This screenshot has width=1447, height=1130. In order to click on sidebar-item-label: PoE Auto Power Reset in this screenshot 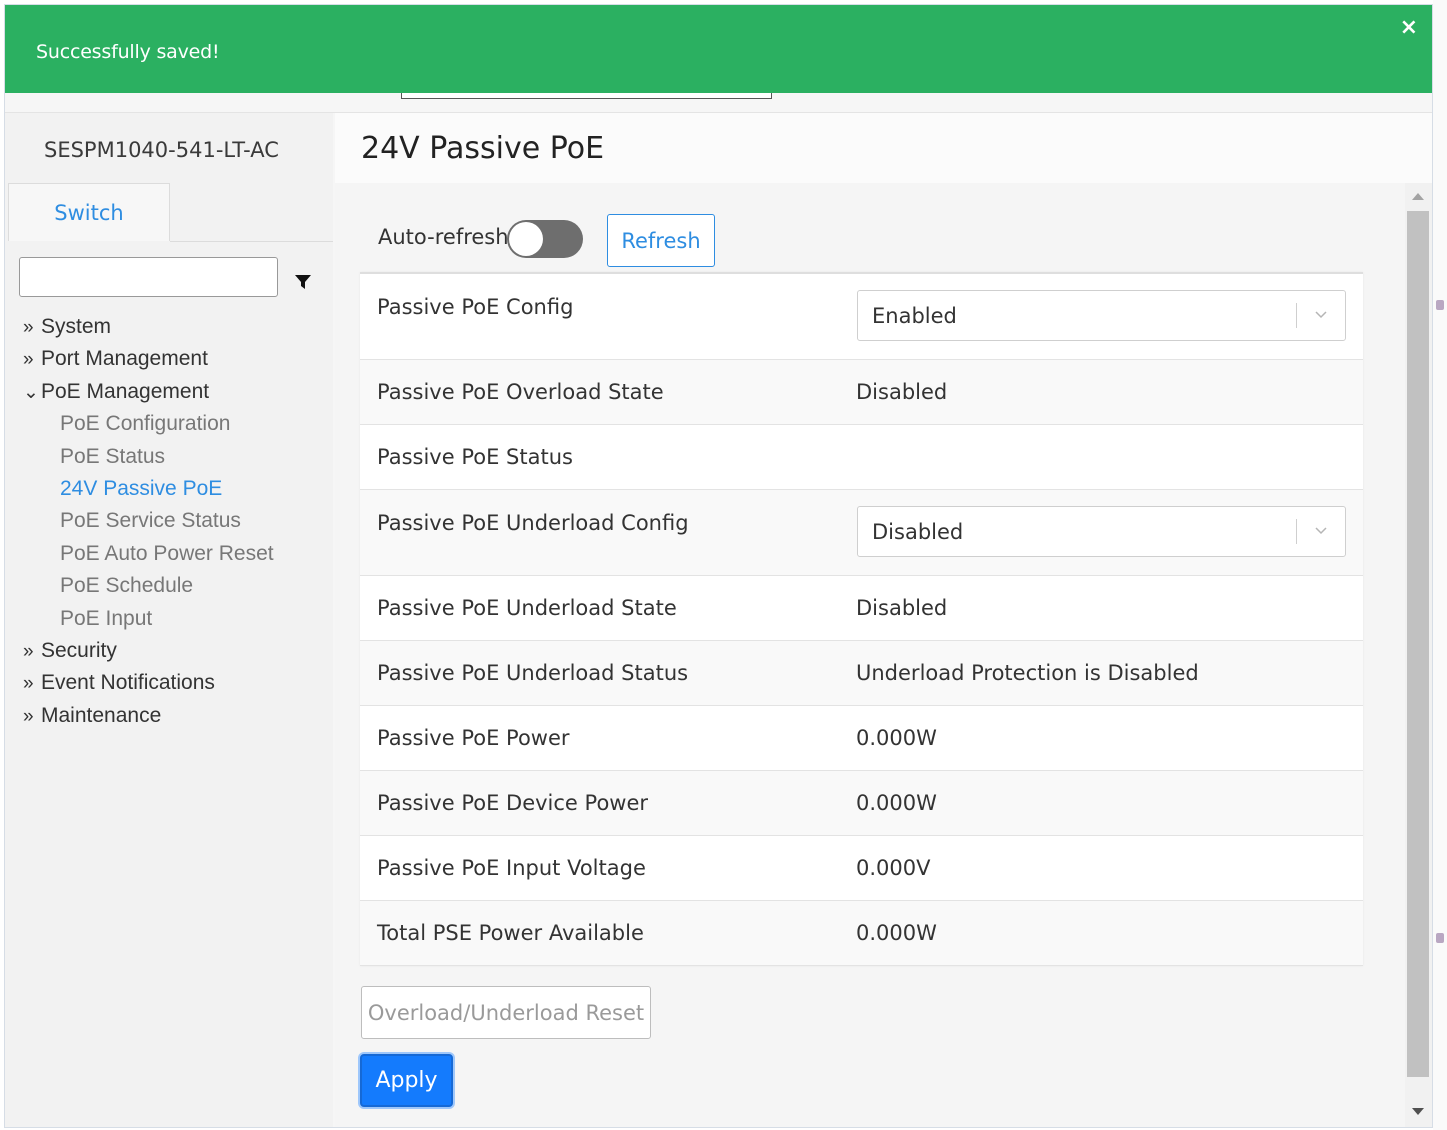, I will do `click(167, 553)`.